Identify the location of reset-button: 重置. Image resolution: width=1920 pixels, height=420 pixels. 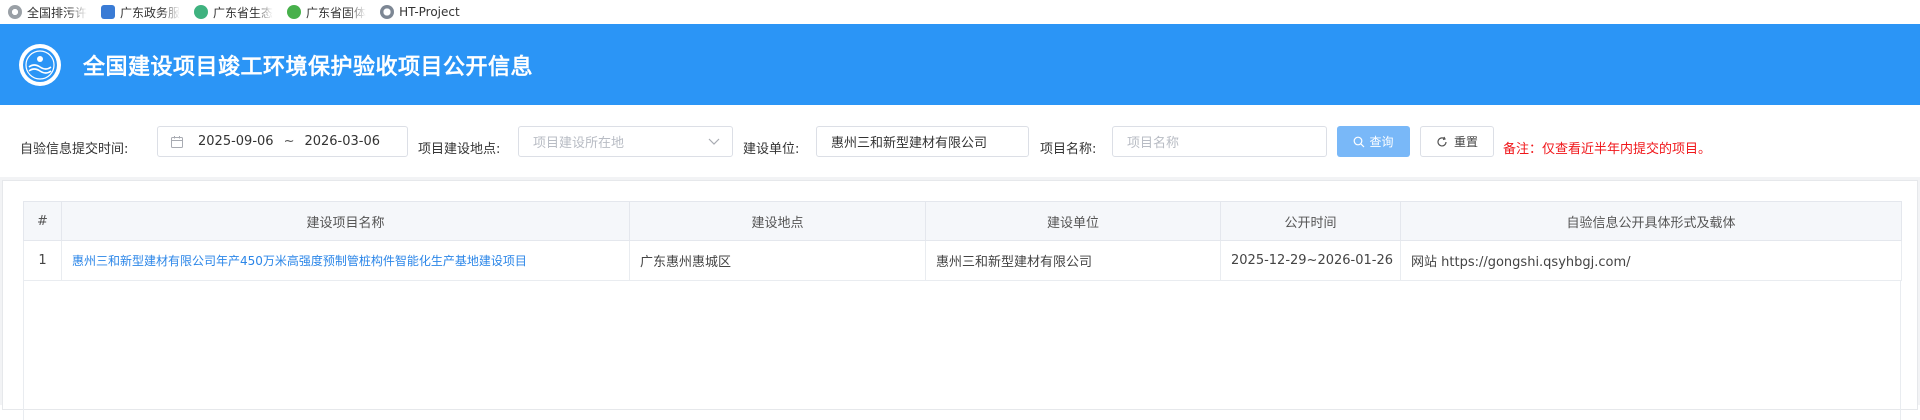
(1457, 141).